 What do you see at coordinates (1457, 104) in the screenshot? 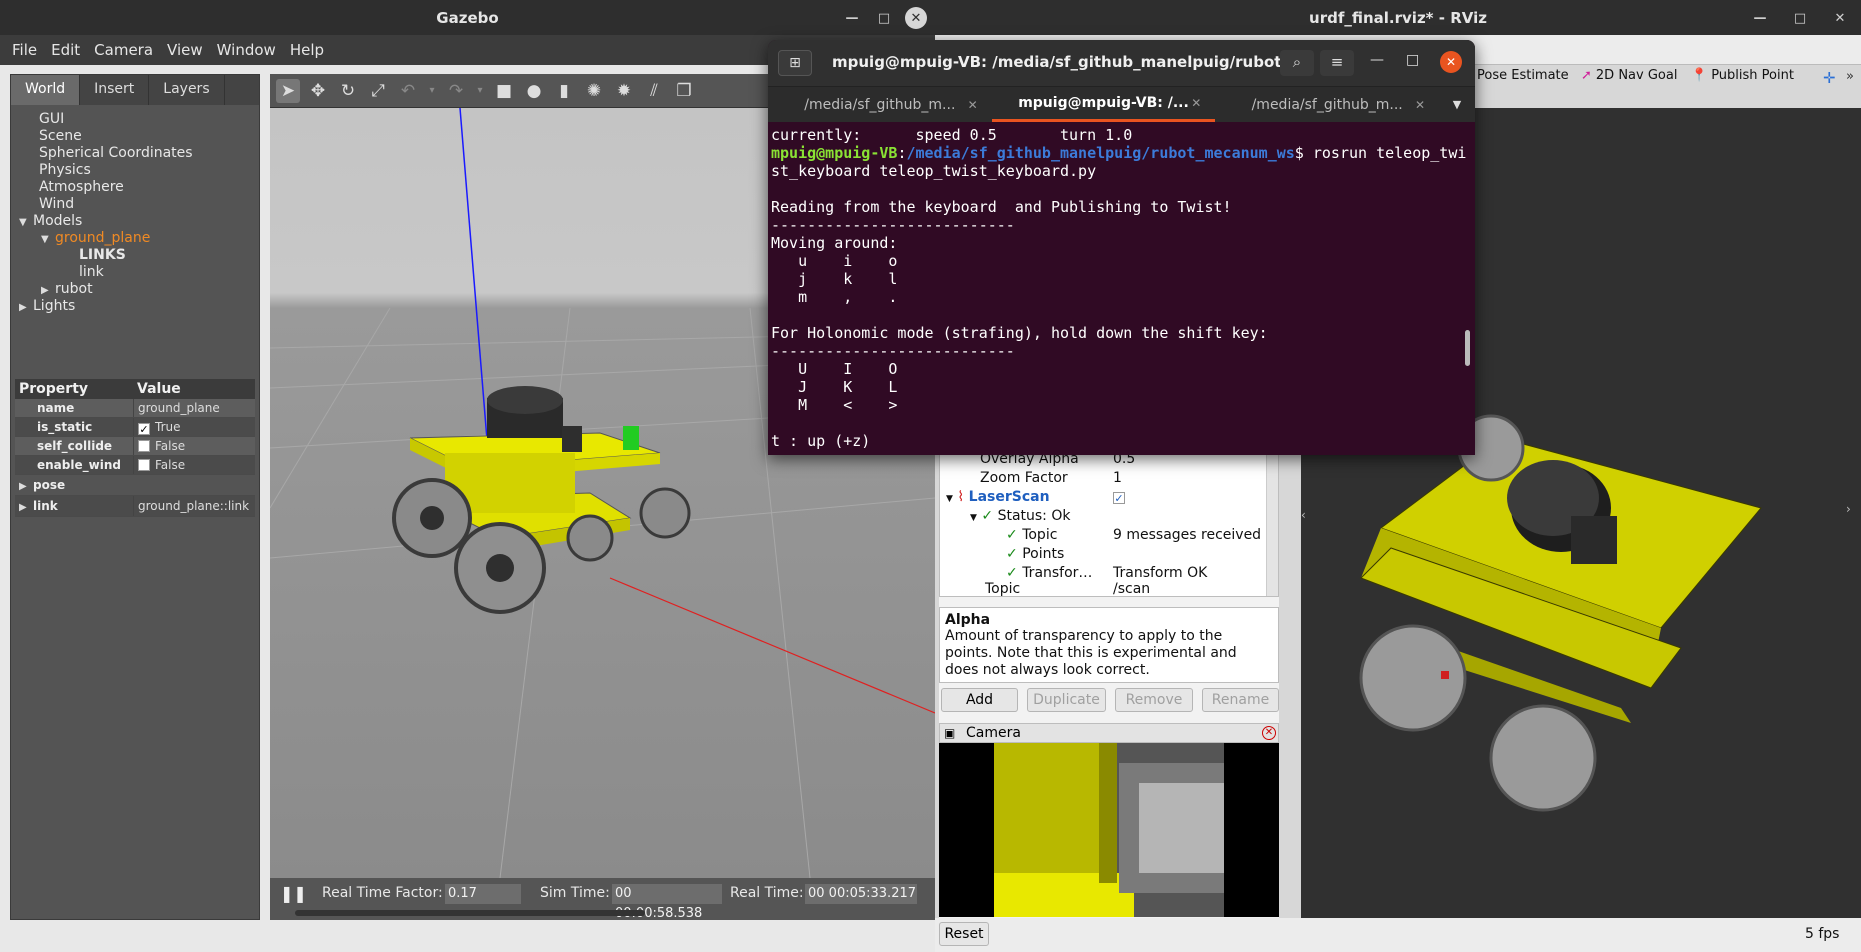
I see `tab-list-dropdown-icon: ▼` at bounding box center [1457, 104].